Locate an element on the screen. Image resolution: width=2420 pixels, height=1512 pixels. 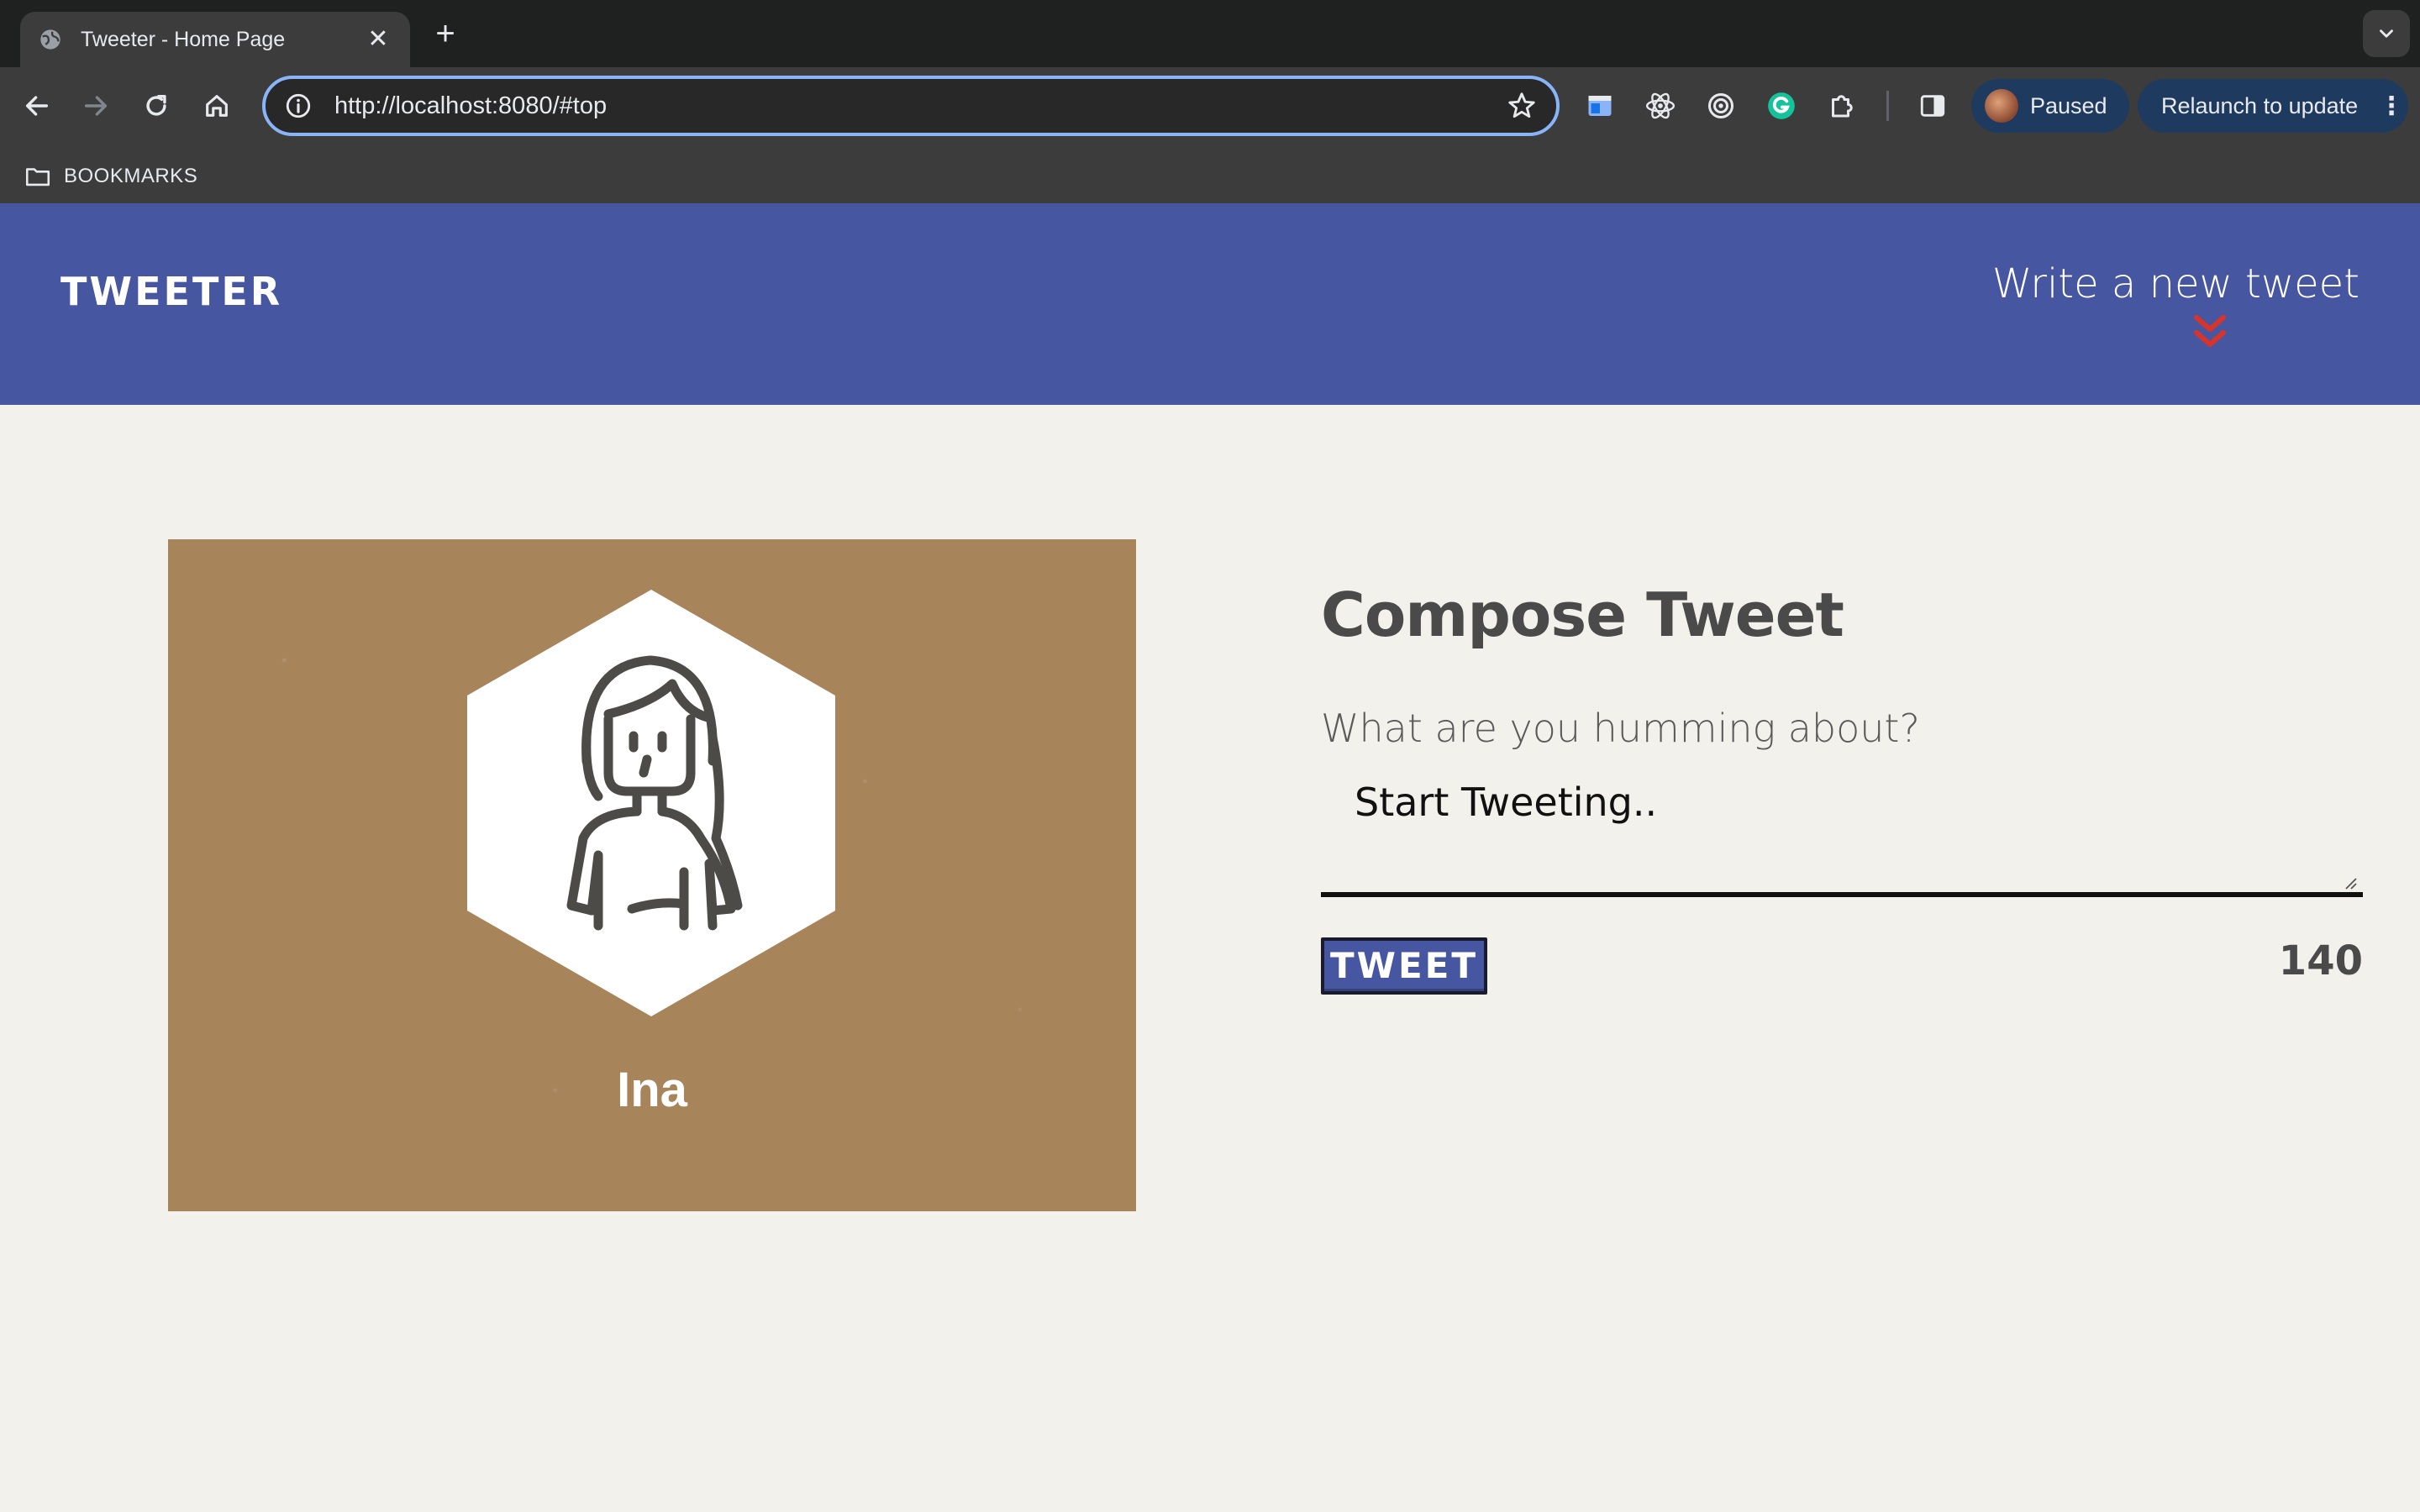
new-tab-button: + is located at coordinates (446, 33).